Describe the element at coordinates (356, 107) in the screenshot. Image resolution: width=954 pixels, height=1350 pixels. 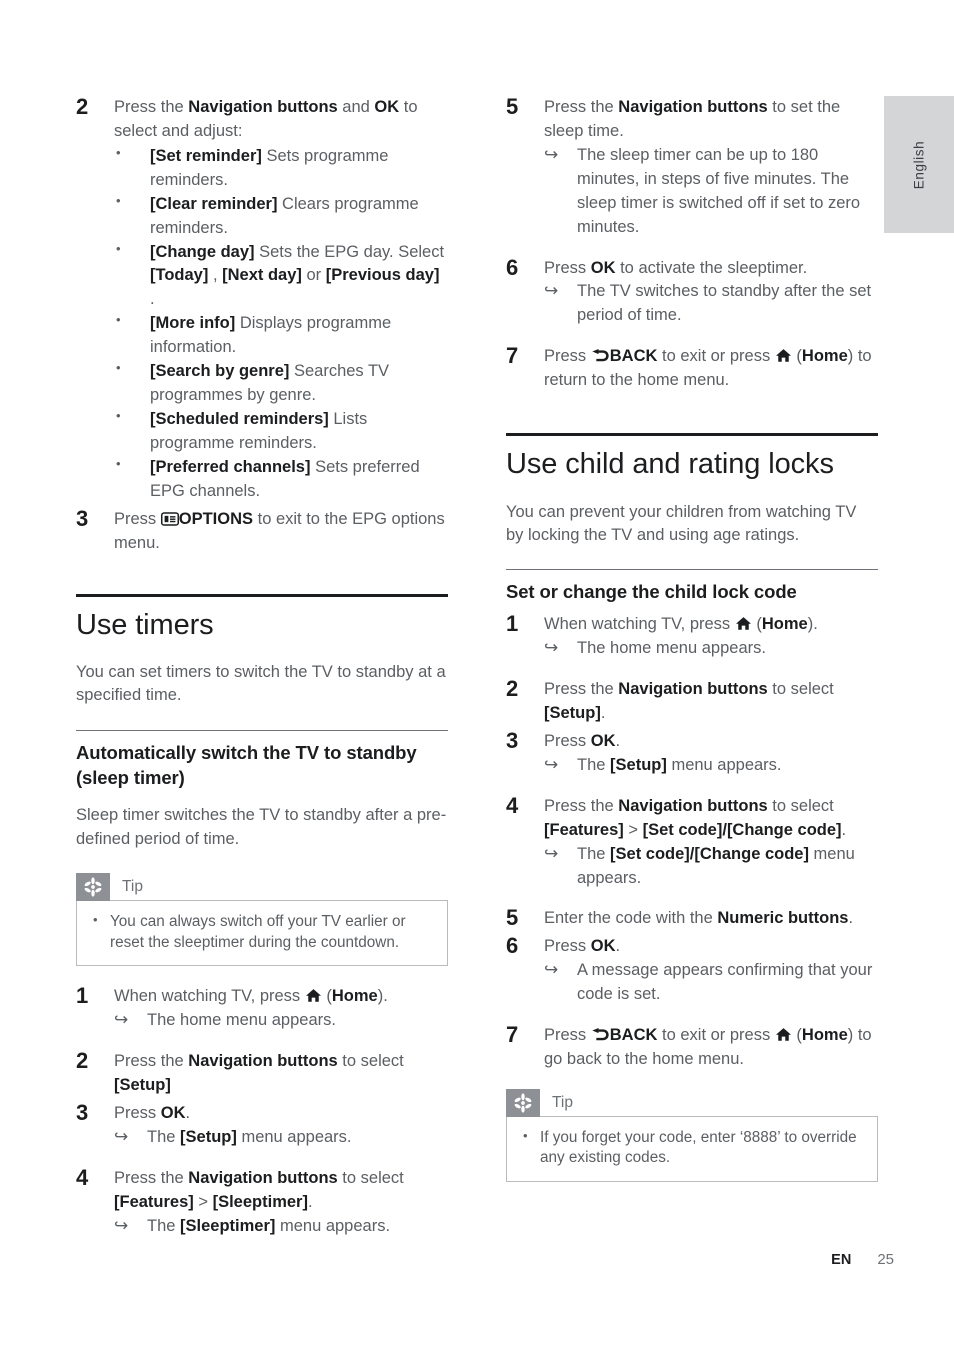
I see `step-text-part: and` at that location.